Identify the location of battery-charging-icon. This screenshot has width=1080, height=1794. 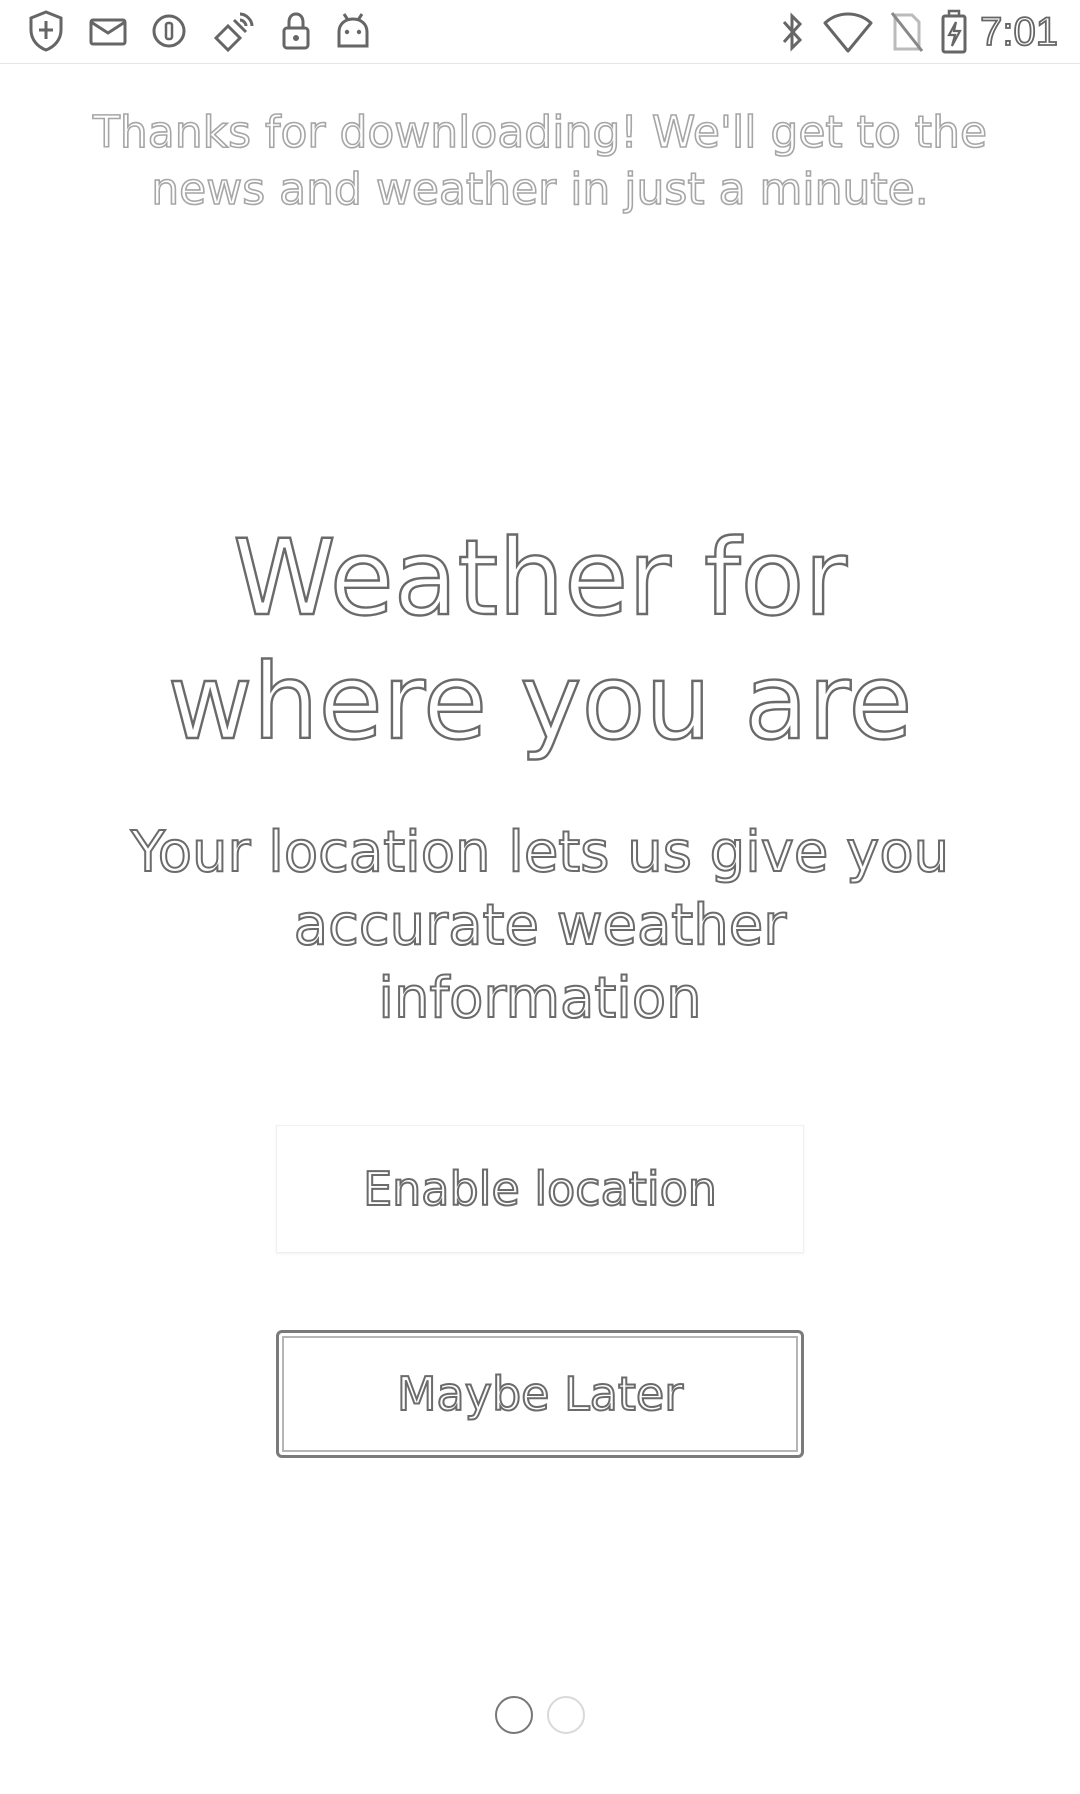
(954, 32).